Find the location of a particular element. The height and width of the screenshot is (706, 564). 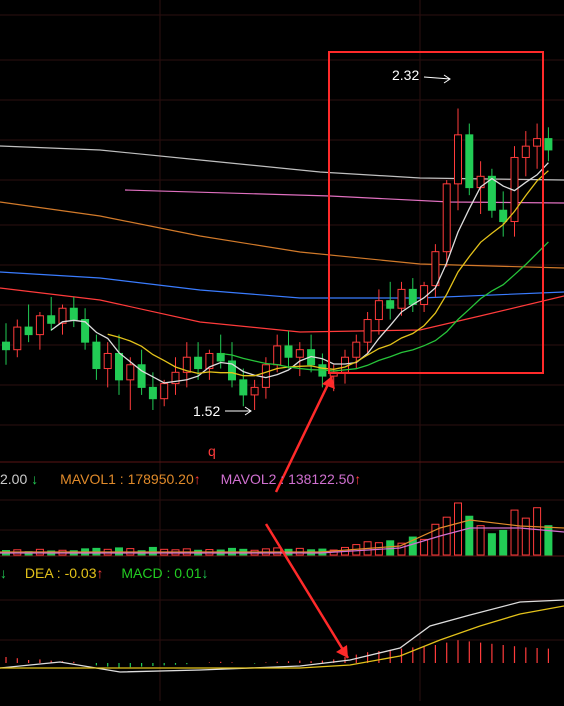

low-price-label: 1.52 is located at coordinates (206, 411).